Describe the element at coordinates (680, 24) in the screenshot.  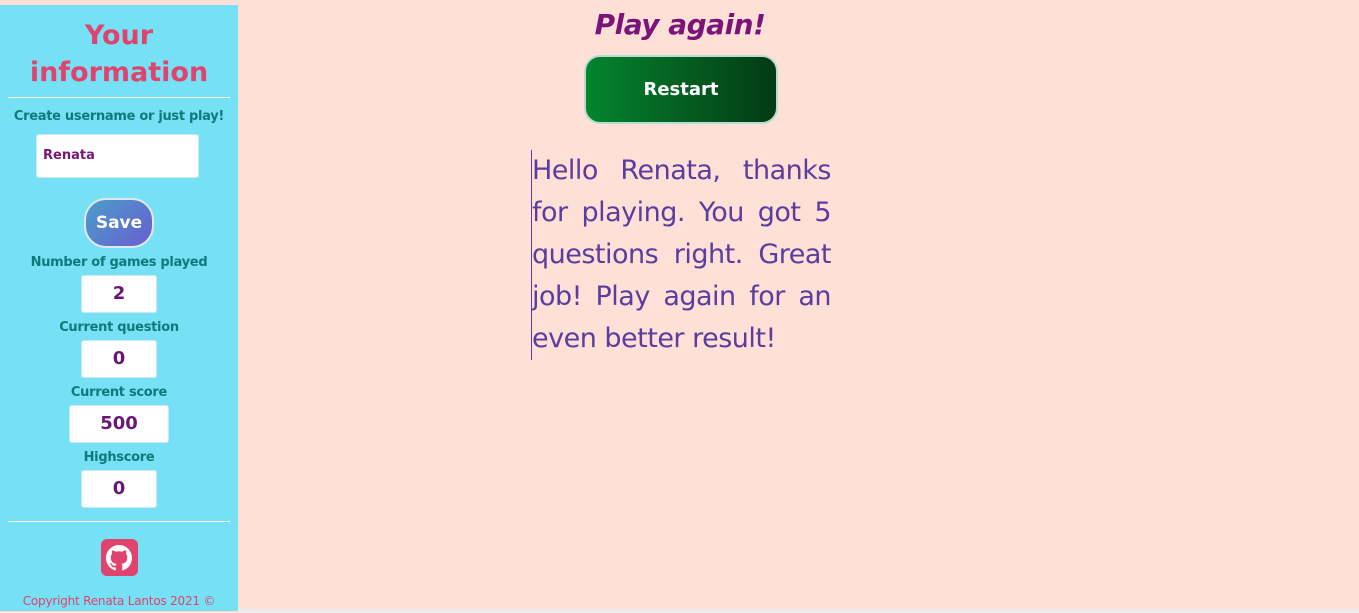
I see `play-again-heading: Play again!` at that location.